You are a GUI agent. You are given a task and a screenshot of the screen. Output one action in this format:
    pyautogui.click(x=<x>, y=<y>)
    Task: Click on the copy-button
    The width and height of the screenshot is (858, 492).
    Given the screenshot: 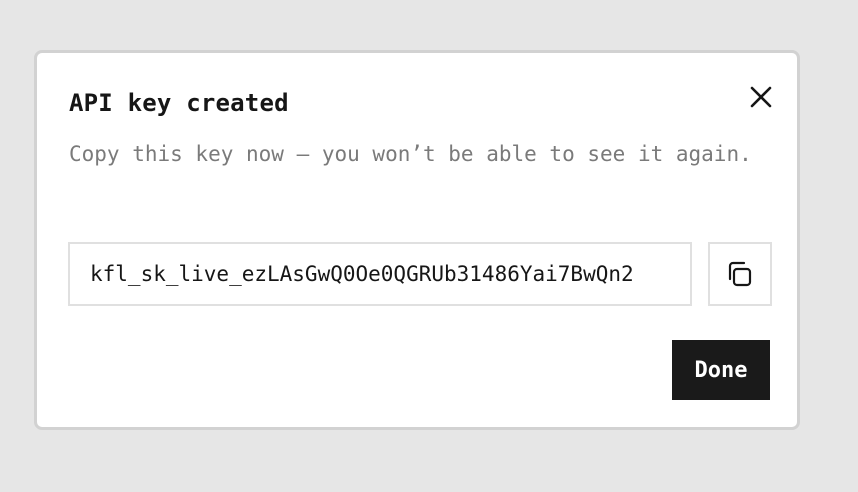 What is the action you would take?
    pyautogui.click(x=740, y=274)
    